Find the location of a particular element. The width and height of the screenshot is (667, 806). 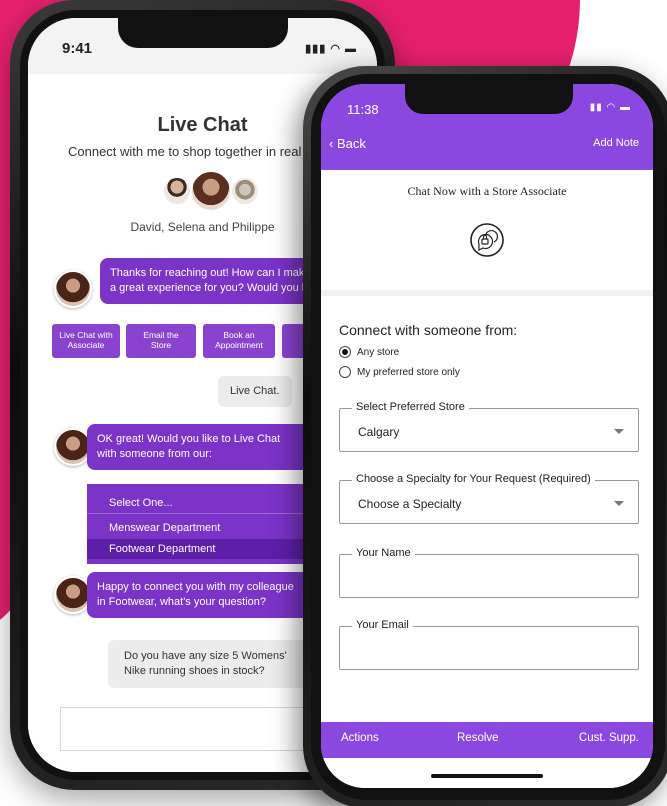

signal-wifi-battery-icon: ▮▮▮ ◠ ▬ is located at coordinates (331, 49).